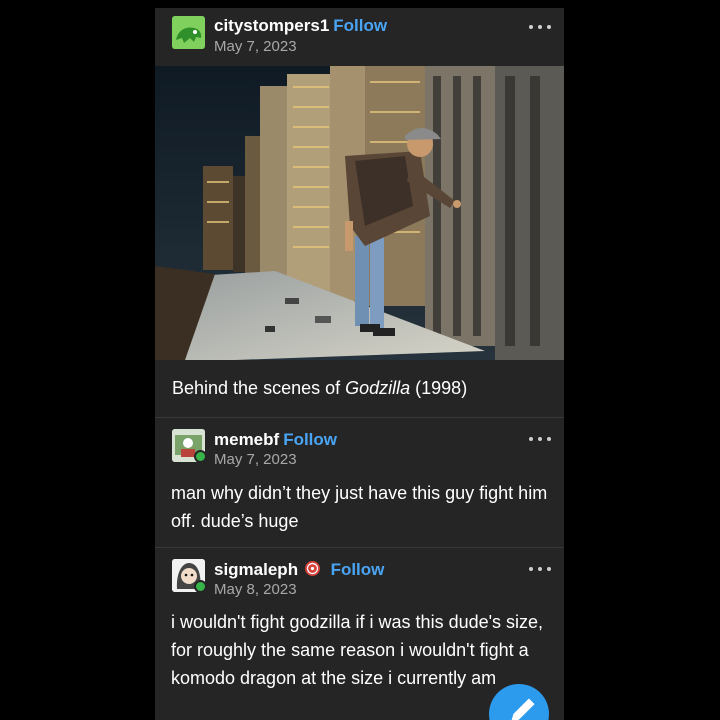 Image resolution: width=720 pixels, height=720 pixels. Describe the element at coordinates (523, 709) in the screenshot. I see `pencil-icon` at that location.